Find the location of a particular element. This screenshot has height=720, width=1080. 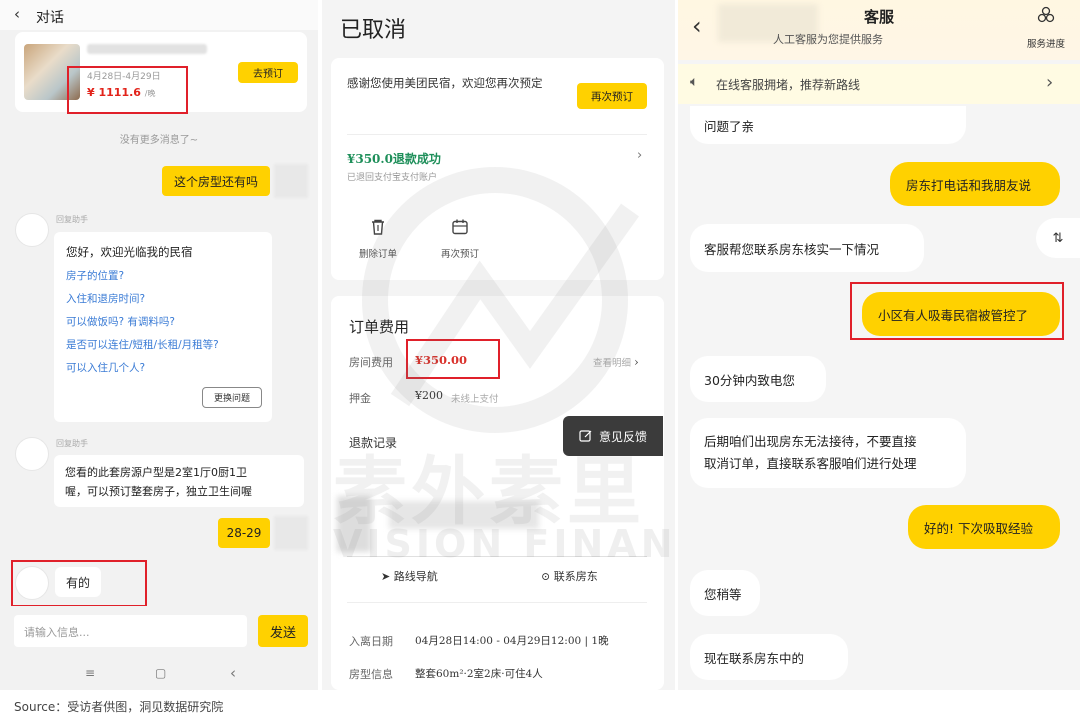

refund-destination: 已退回支付宝支付账户 is located at coordinates (392, 178).